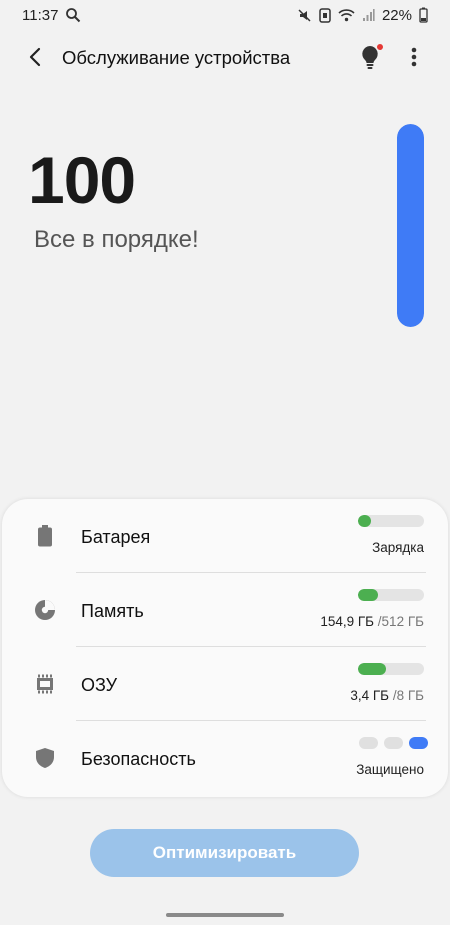 Image resolution: width=450 pixels, height=925 pixels. Describe the element at coordinates (225, 684) in the screenshot. I see `ram-row: ОЗУ 3,4 ГБ /8 ГБ` at that location.